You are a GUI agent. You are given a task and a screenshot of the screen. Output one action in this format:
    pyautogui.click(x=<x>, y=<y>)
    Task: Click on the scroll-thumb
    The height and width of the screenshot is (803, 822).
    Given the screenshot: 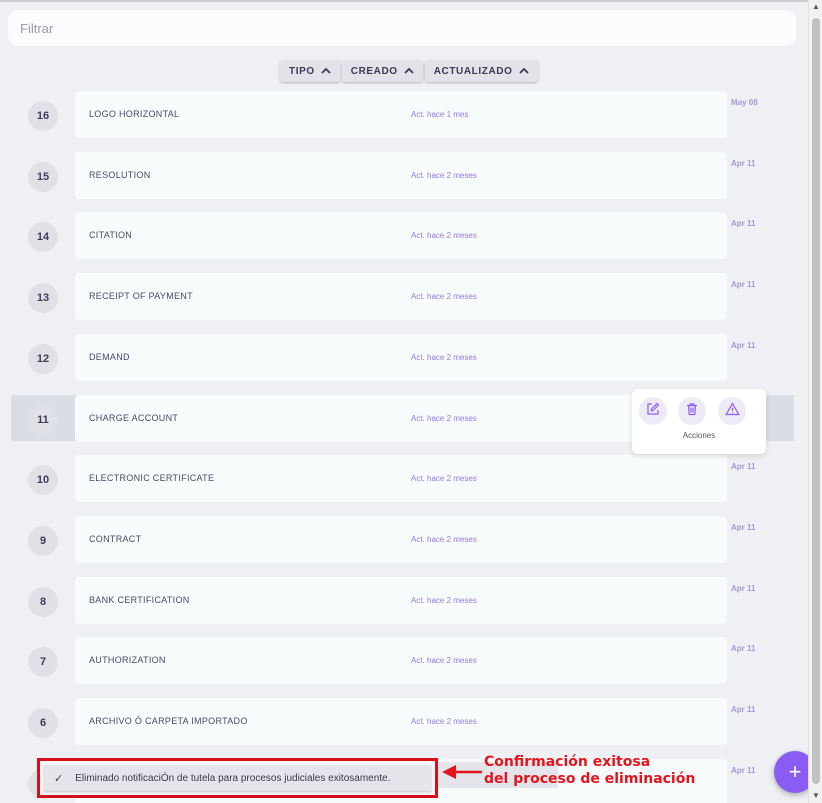 What is the action you would take?
    pyautogui.click(x=816, y=401)
    